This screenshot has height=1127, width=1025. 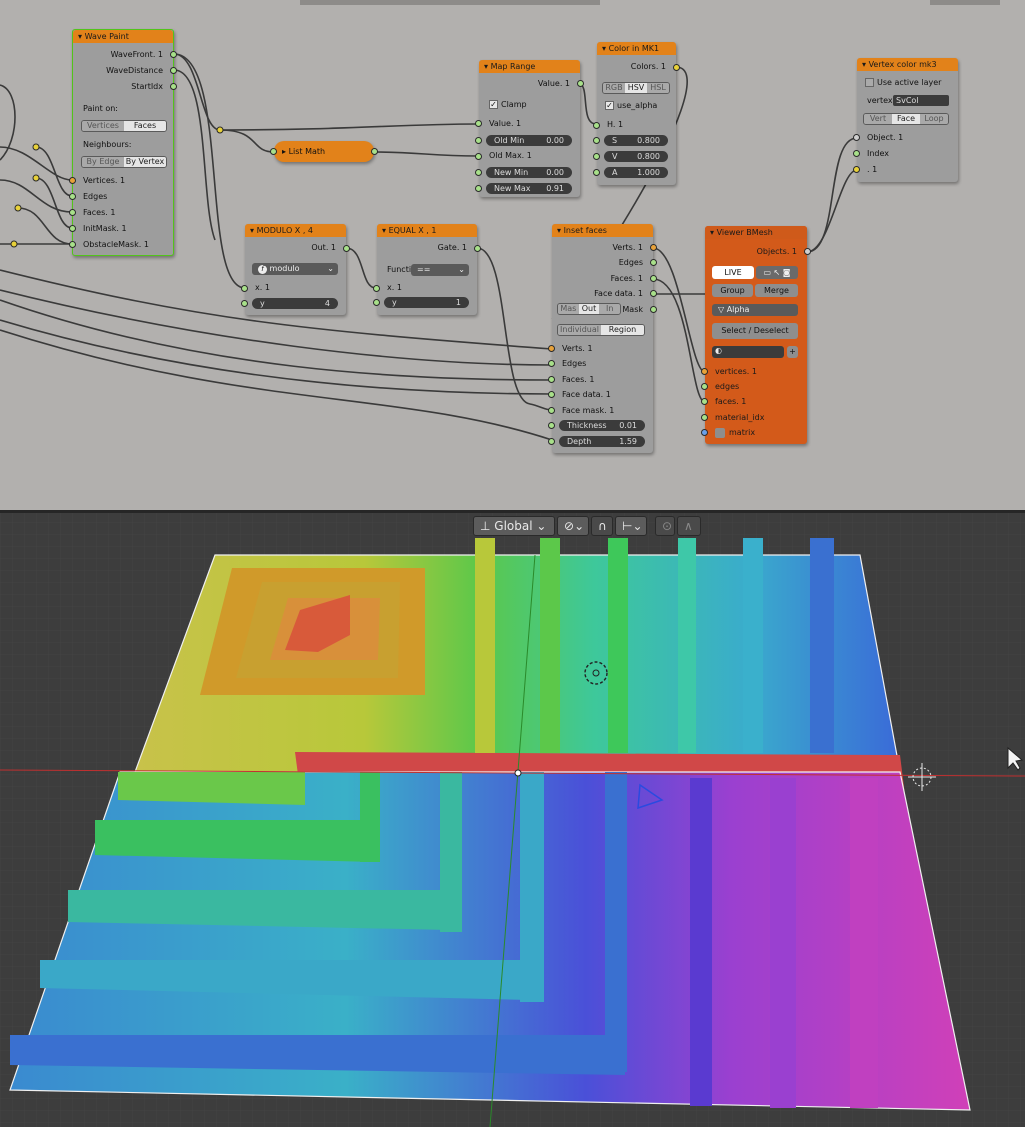 I want to click on use-alpha-row: ✓ use_alpha, so click(x=636, y=106).